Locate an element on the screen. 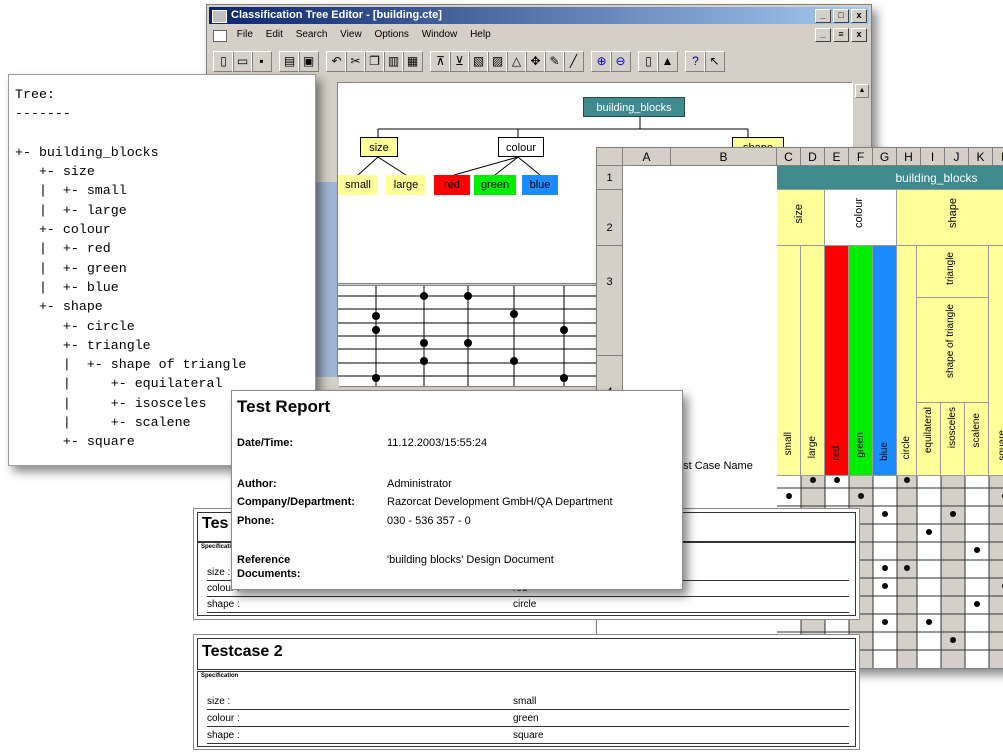 The width and height of the screenshot is (1003, 755). node-large: large is located at coordinates (406, 185).